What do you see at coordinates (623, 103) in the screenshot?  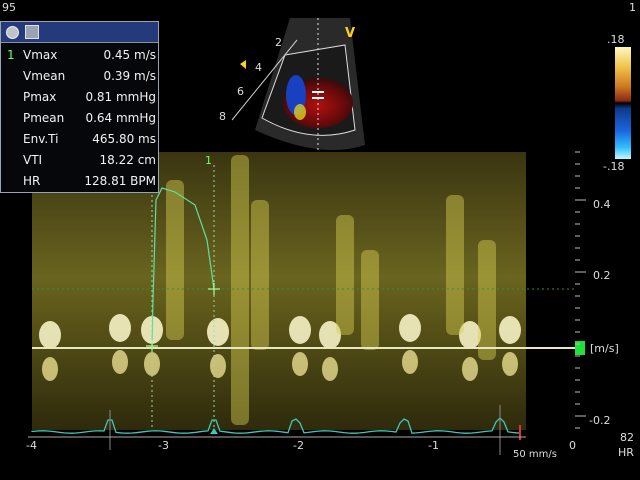 I see `color-velocity-bar` at bounding box center [623, 103].